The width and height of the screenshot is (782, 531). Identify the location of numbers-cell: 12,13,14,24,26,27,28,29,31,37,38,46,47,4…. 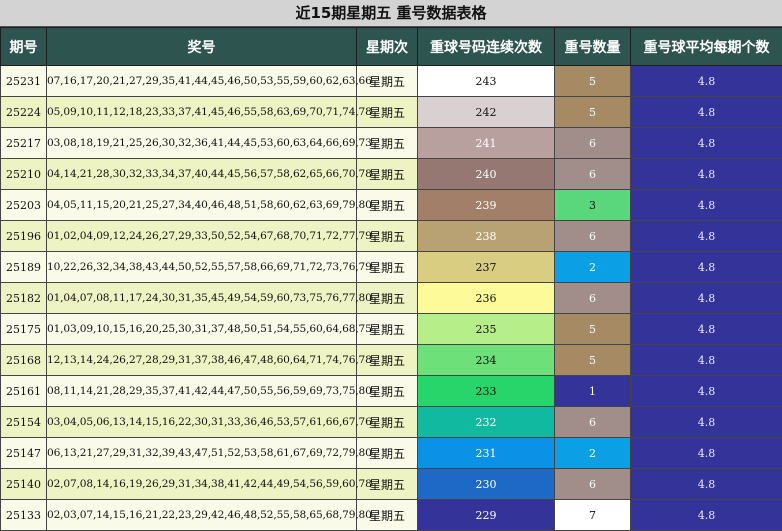
(202, 360).